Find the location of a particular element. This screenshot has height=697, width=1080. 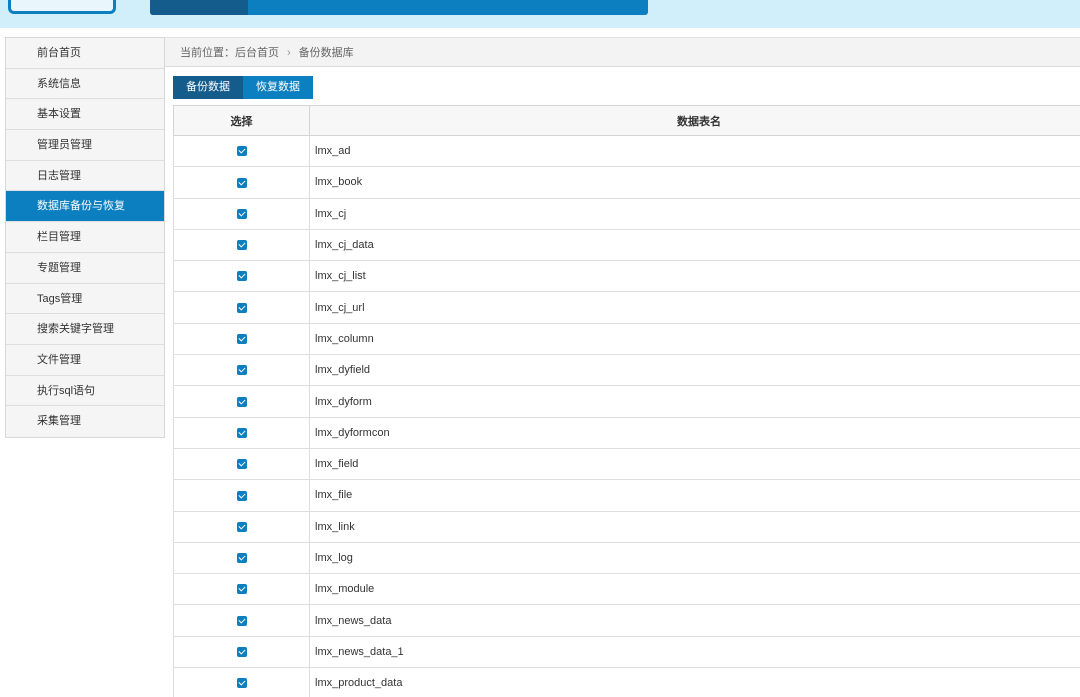

table-name-cell: lmx_log is located at coordinates (694, 558).